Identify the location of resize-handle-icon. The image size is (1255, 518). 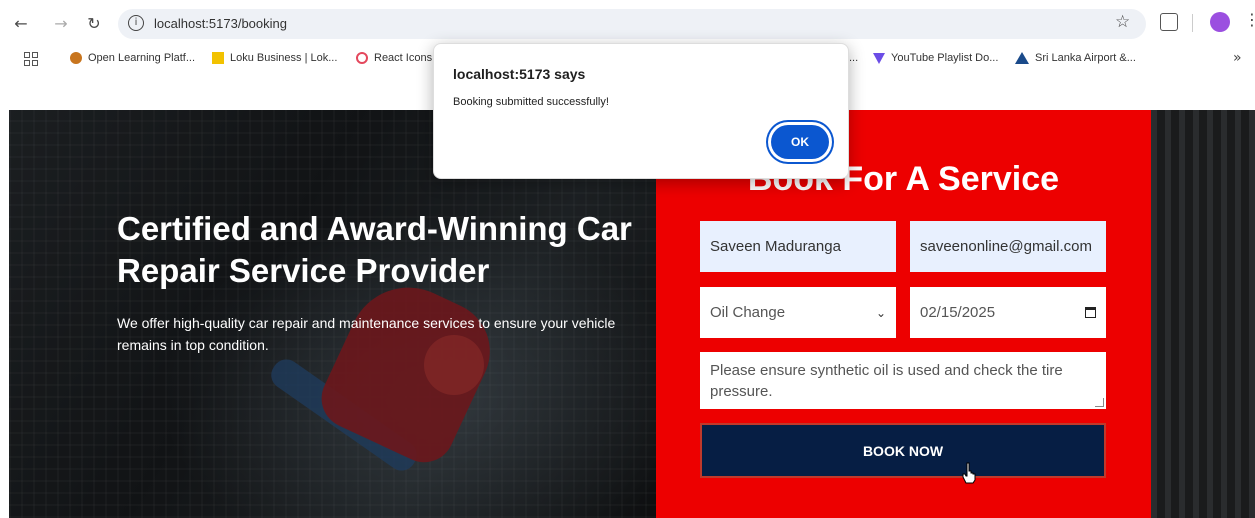
(1099, 402).